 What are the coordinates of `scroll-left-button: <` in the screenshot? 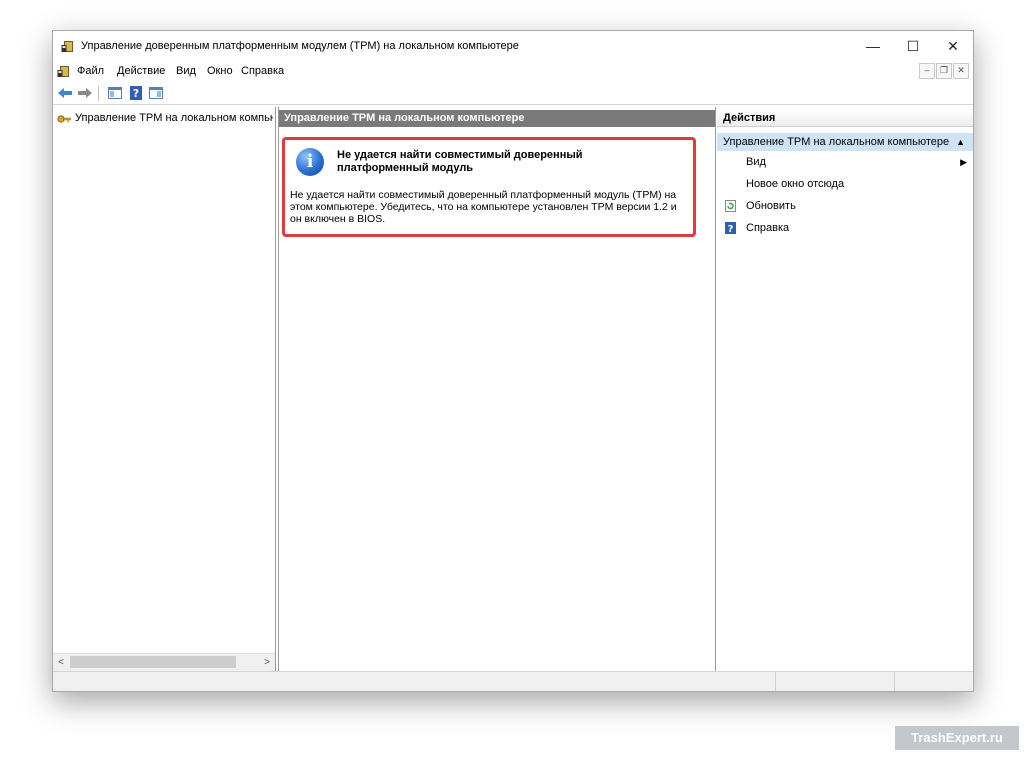 It's located at (61, 662).